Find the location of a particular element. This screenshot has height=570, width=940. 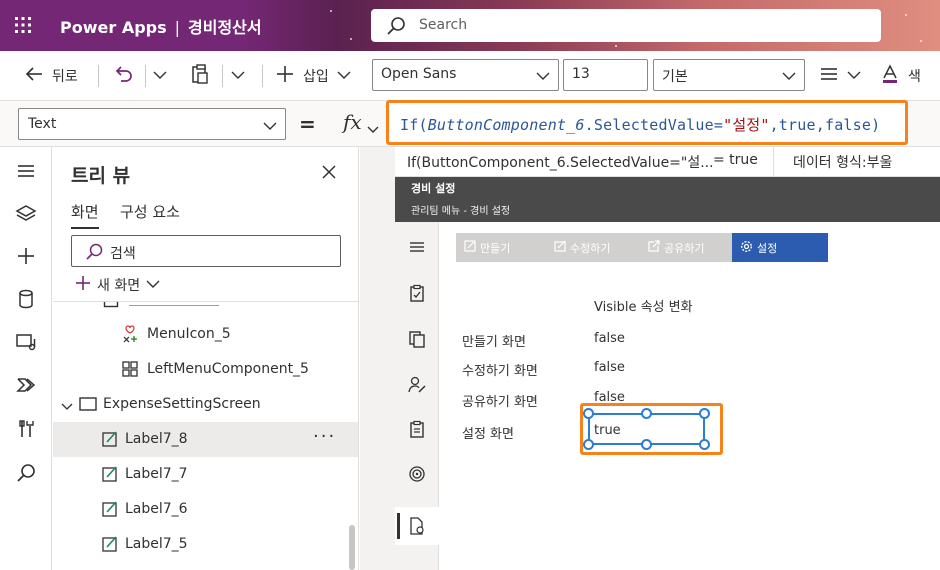

database-icon is located at coordinates (26, 299).